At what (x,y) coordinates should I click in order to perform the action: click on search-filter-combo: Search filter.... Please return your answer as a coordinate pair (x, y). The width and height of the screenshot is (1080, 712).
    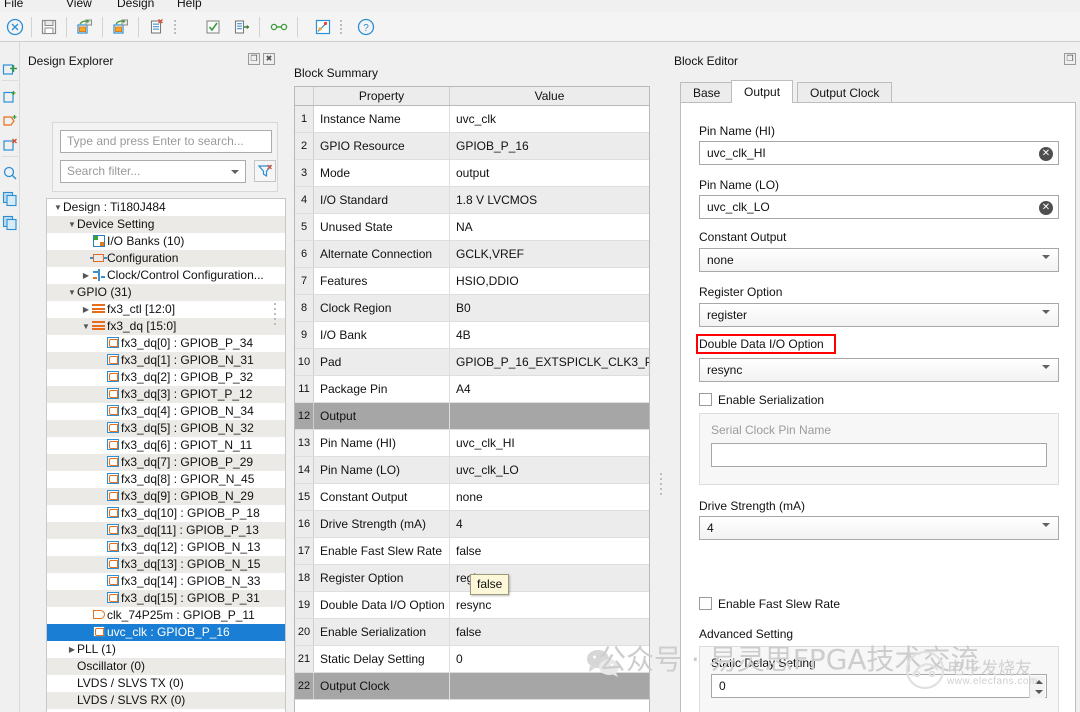
    Looking at the image, I should click on (153, 171).